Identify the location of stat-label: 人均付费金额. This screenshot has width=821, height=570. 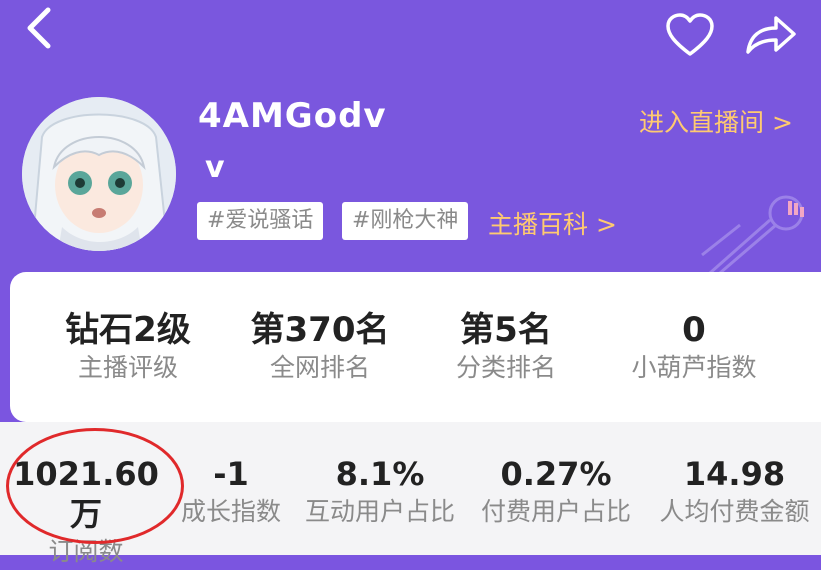
(734, 511).